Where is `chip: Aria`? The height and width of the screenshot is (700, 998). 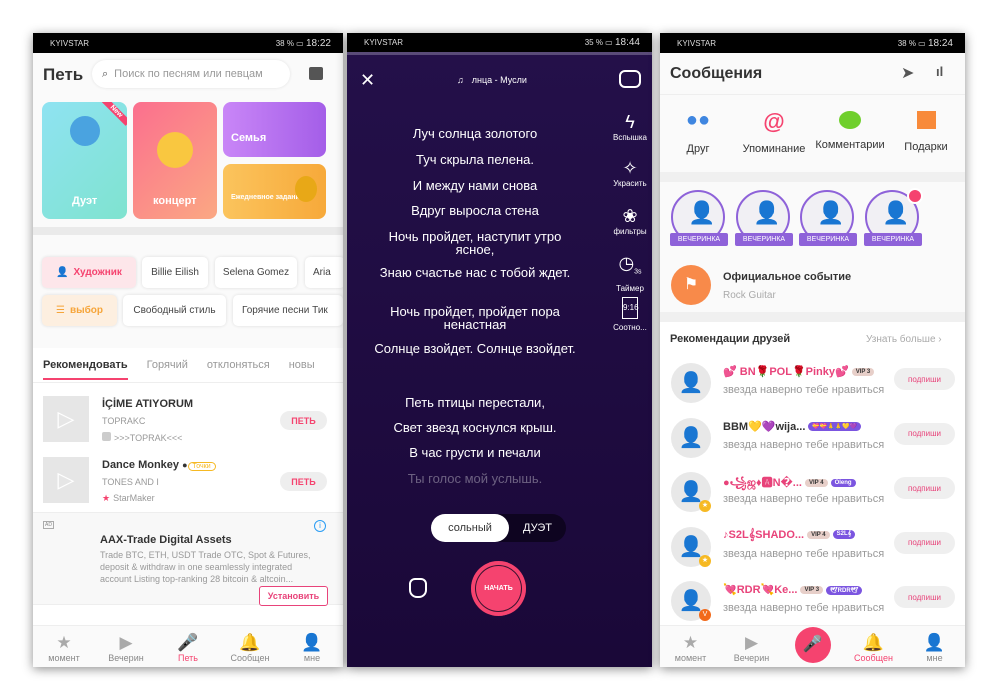 chip: Aria is located at coordinates (324, 272).